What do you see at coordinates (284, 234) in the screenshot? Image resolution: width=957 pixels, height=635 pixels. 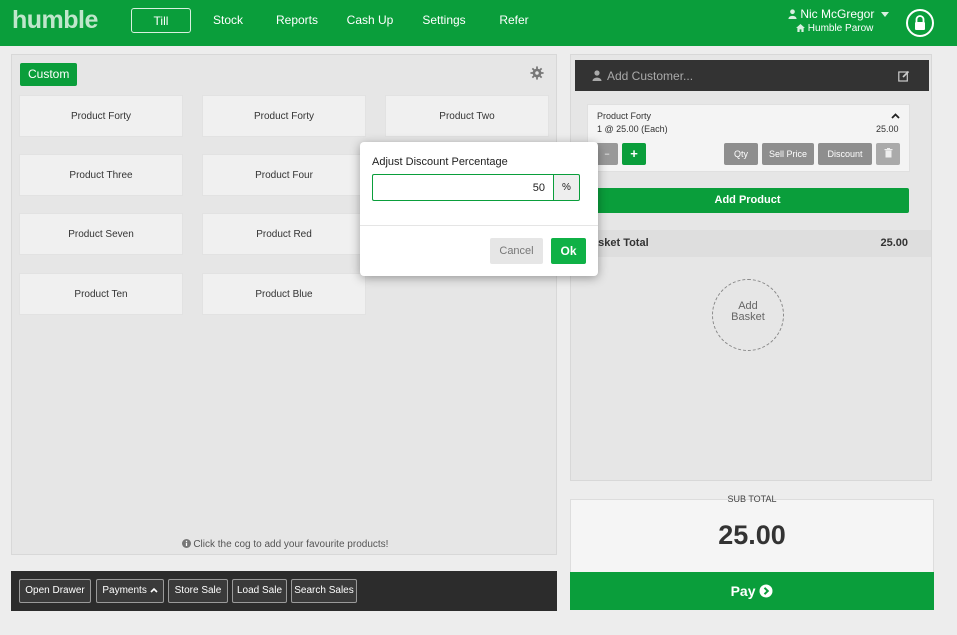 I see `product-tile: Product Red` at bounding box center [284, 234].